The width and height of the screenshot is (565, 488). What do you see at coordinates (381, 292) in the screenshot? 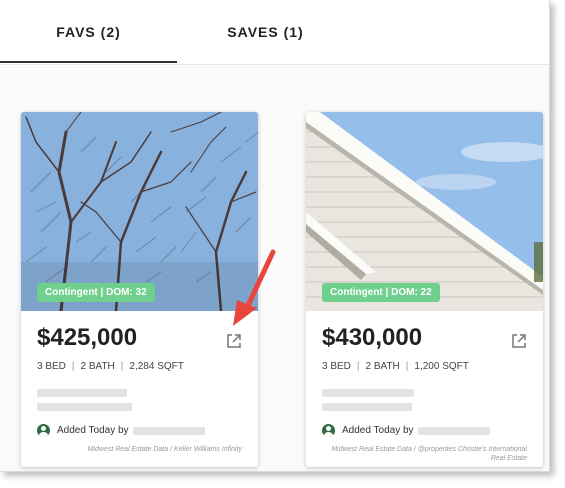
I see `status-badge: Contingent | DOM: 22` at bounding box center [381, 292].